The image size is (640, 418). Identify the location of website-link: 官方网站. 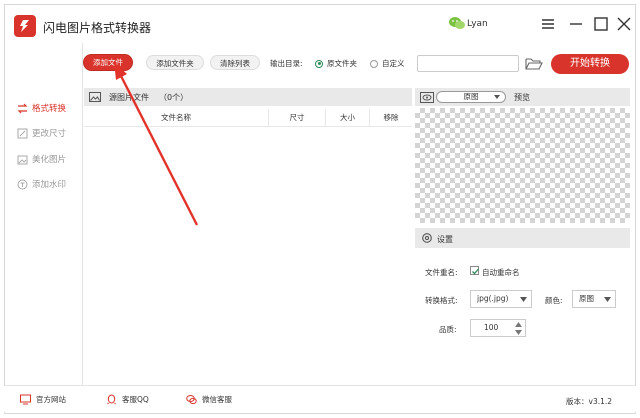
(43, 399).